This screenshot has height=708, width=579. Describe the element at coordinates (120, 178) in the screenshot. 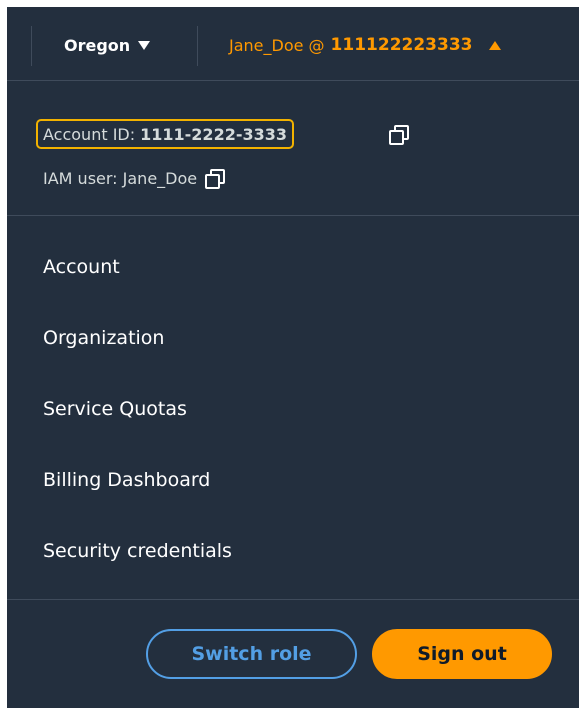

I see `iam-user-text: IAM user: Jane_Doe` at that location.